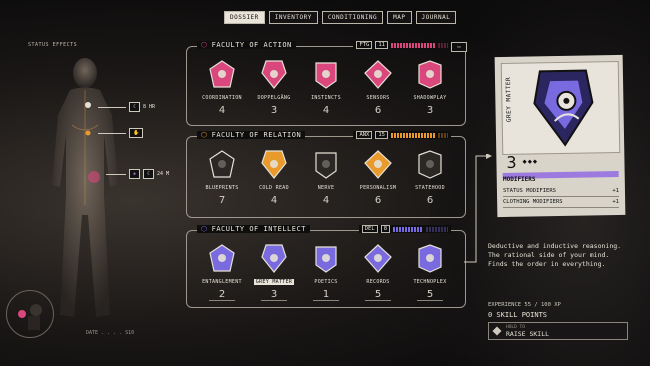  What do you see at coordinates (135, 174) in the screenshot?
I see `shield-icon: ◈` at bounding box center [135, 174].